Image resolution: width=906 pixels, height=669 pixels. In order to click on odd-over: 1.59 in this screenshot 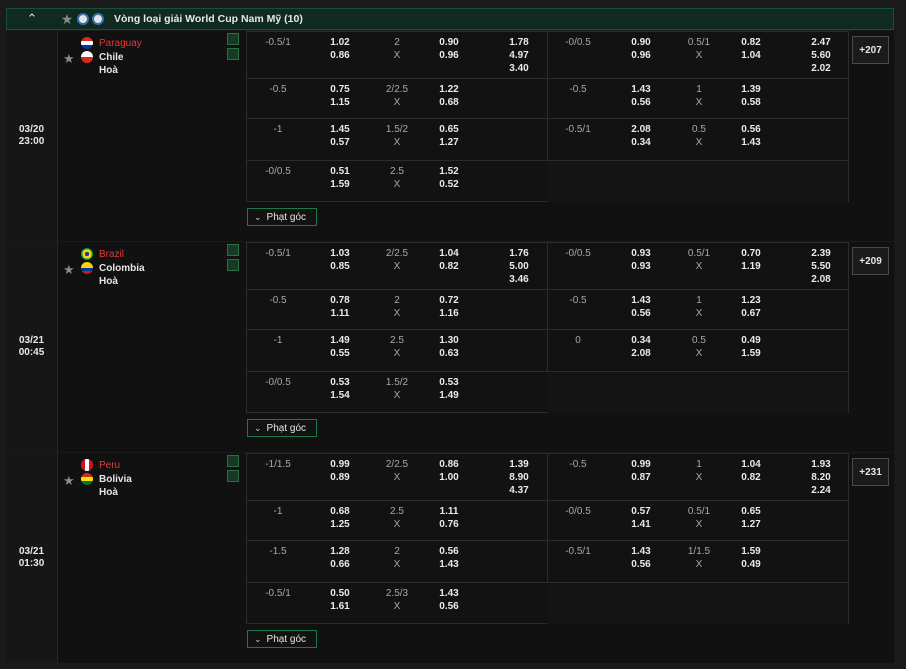, I will do `click(751, 551)`.